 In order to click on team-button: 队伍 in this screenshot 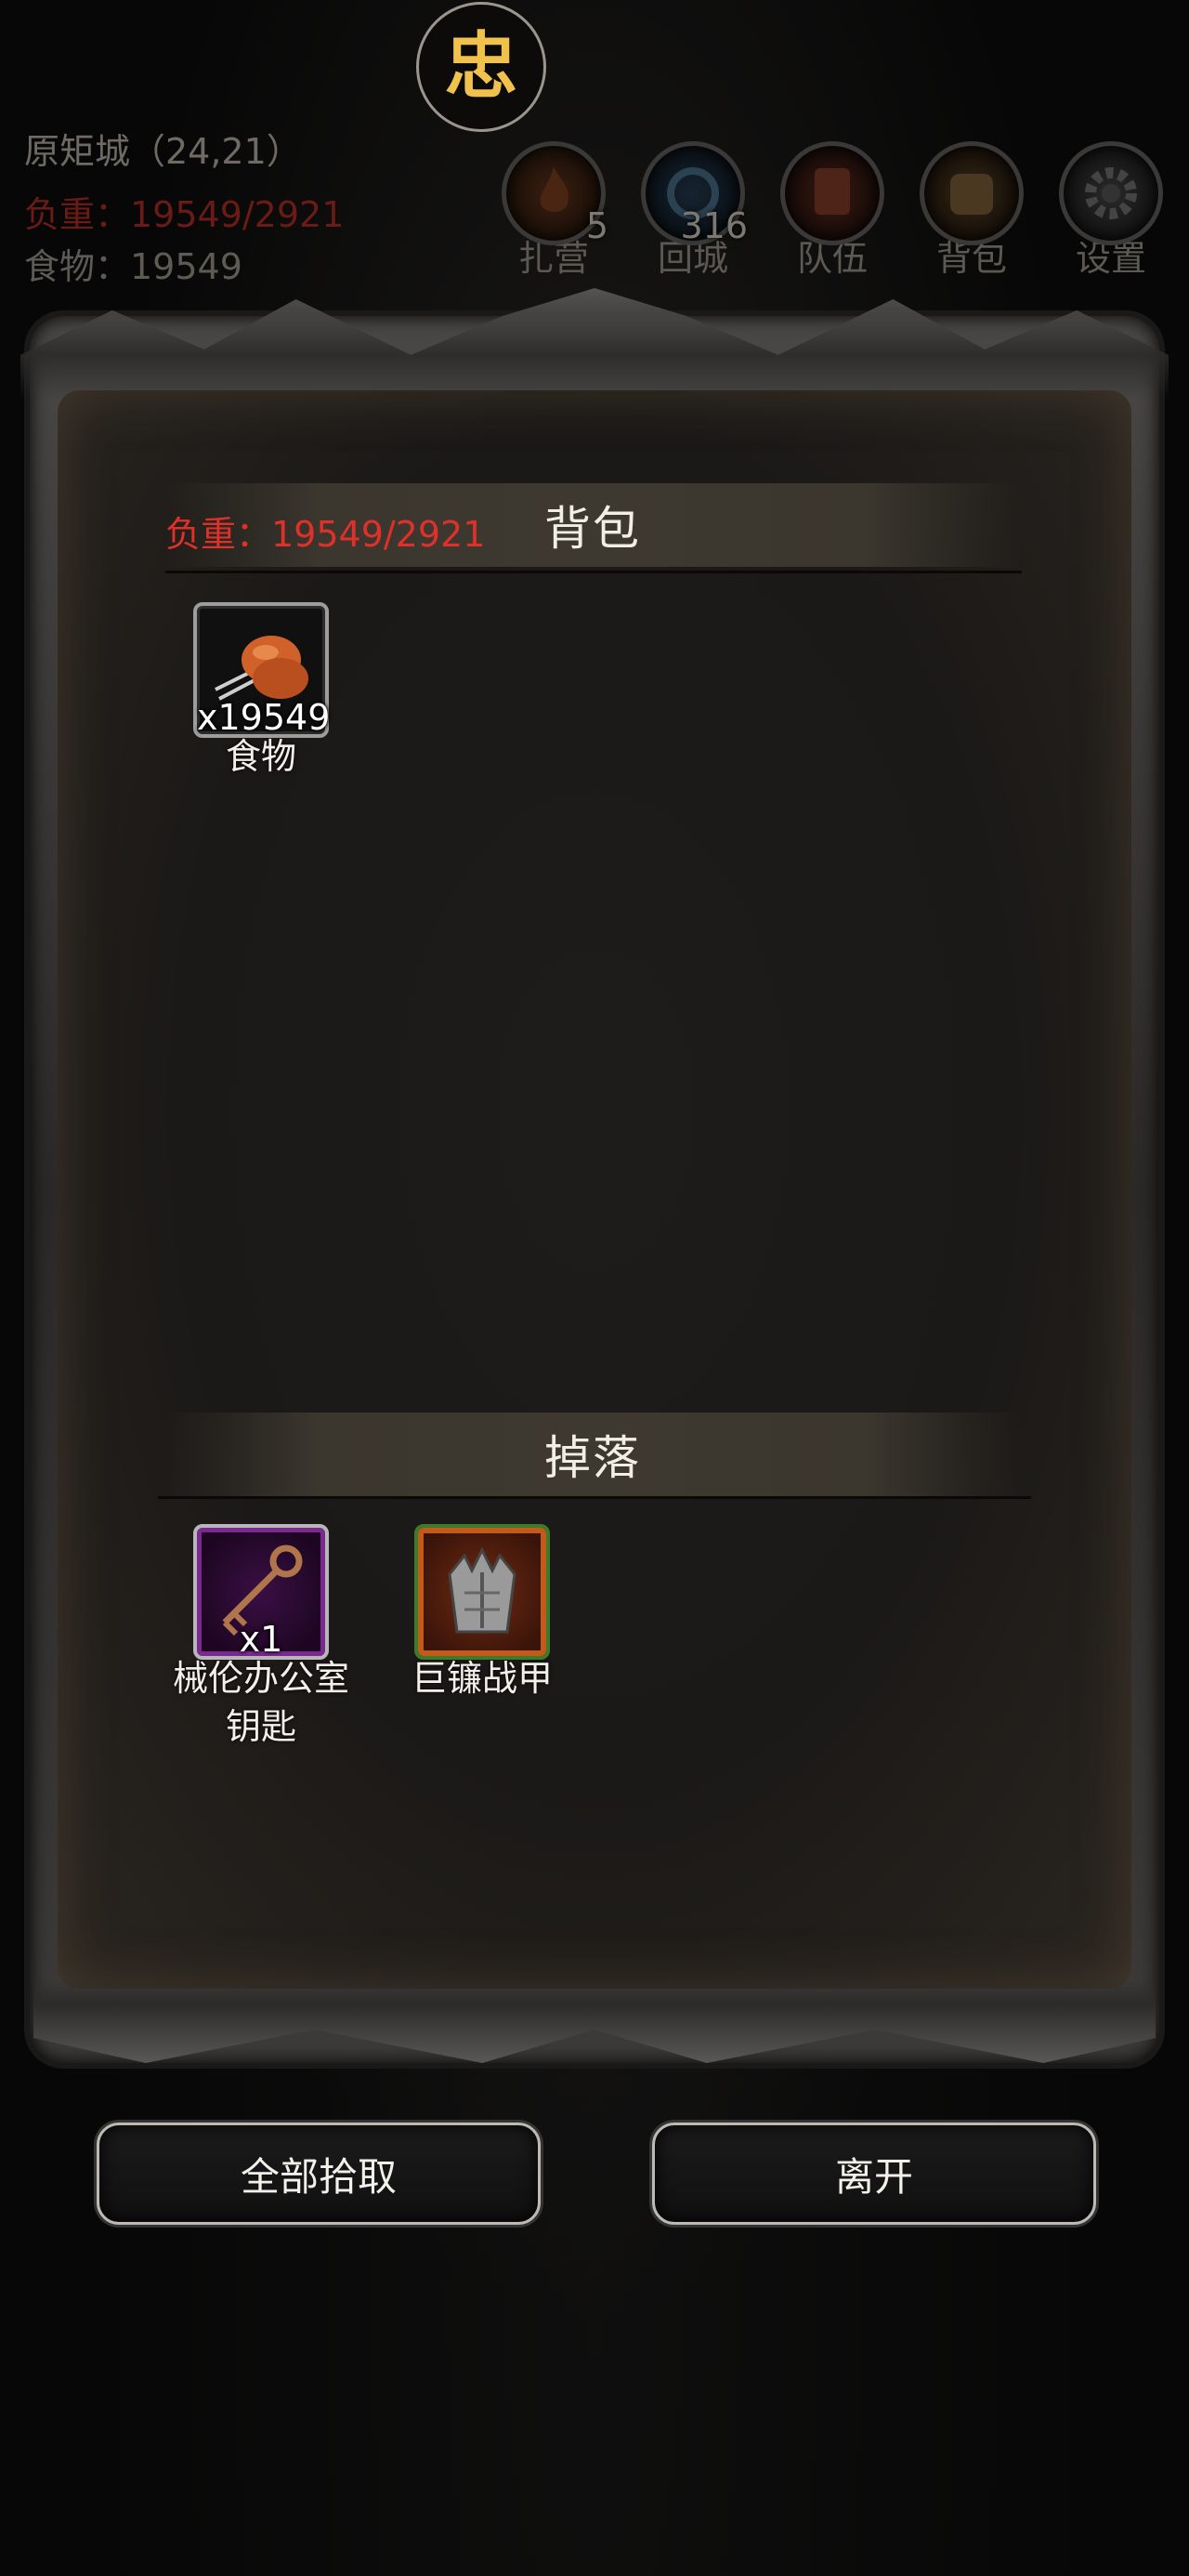, I will do `click(832, 215)`.